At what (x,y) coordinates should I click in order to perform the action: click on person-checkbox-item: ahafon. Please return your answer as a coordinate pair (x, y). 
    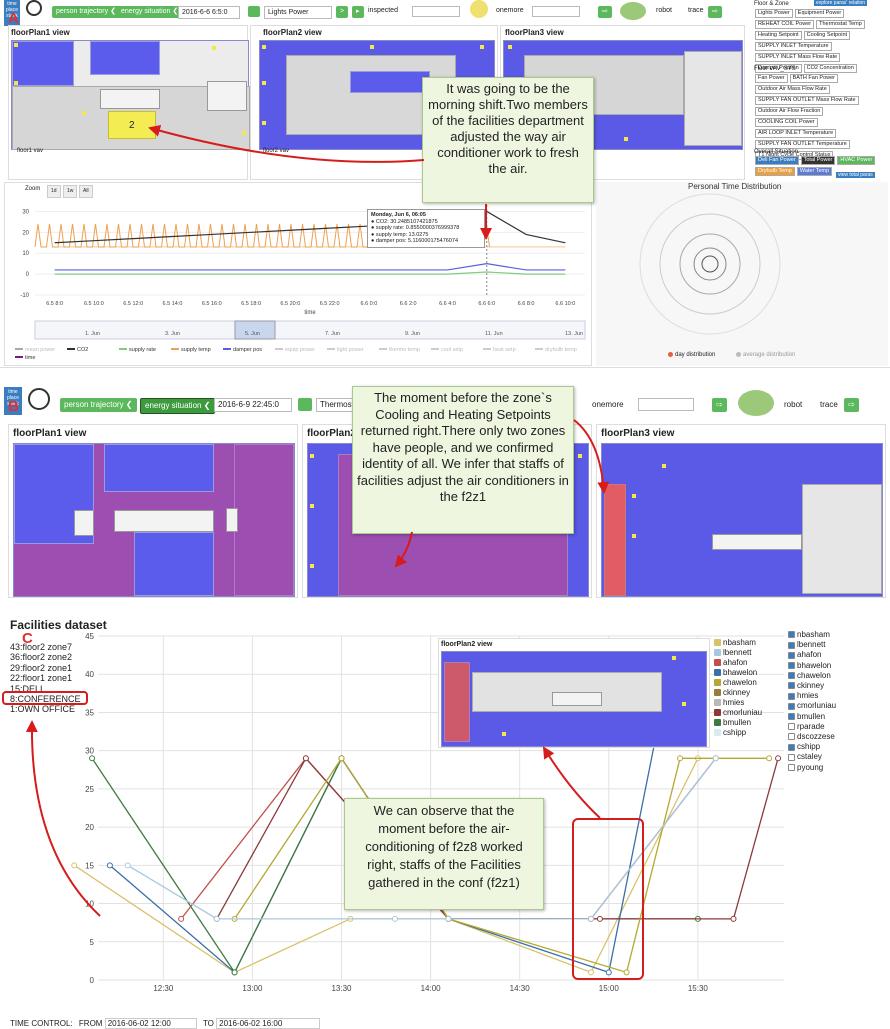
    Looking at the image, I should click on (812, 655).